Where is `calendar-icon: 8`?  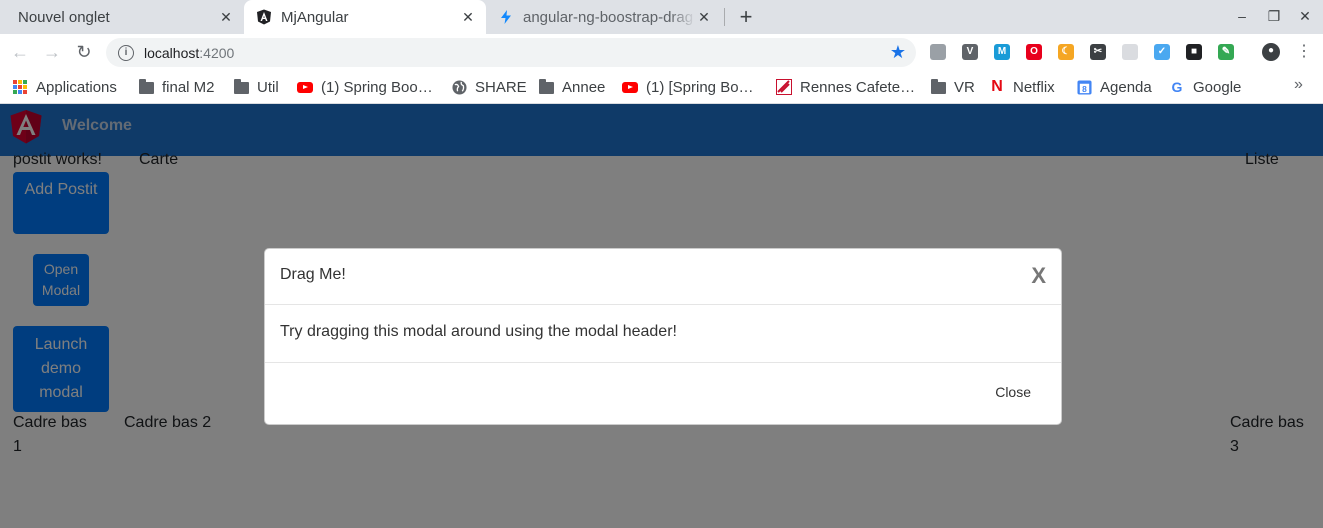 calendar-icon: 8 is located at coordinates (1084, 87).